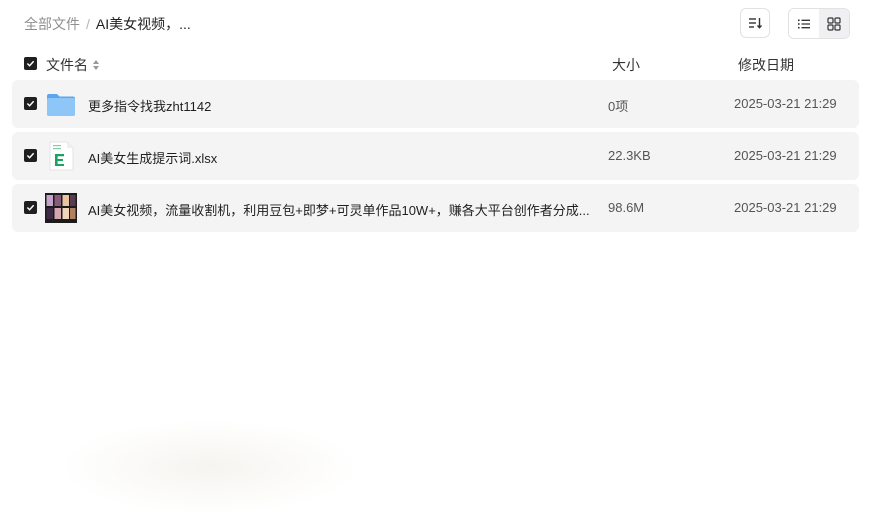 The width and height of the screenshot is (874, 514). I want to click on sort-button, so click(755, 23).